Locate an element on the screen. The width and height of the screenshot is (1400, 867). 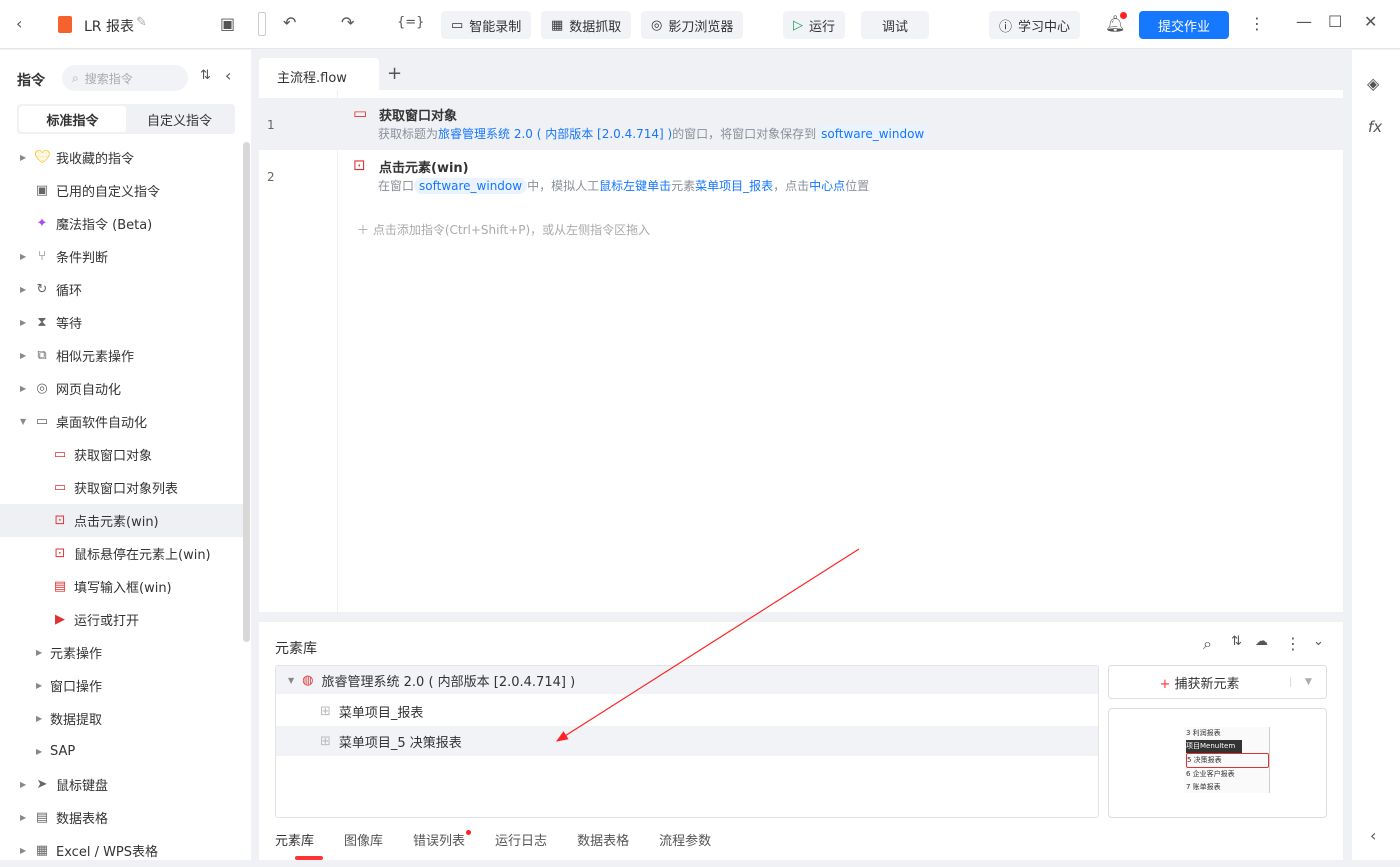
right-rail: ◈ fx ‹ is located at coordinates (1376, 455).